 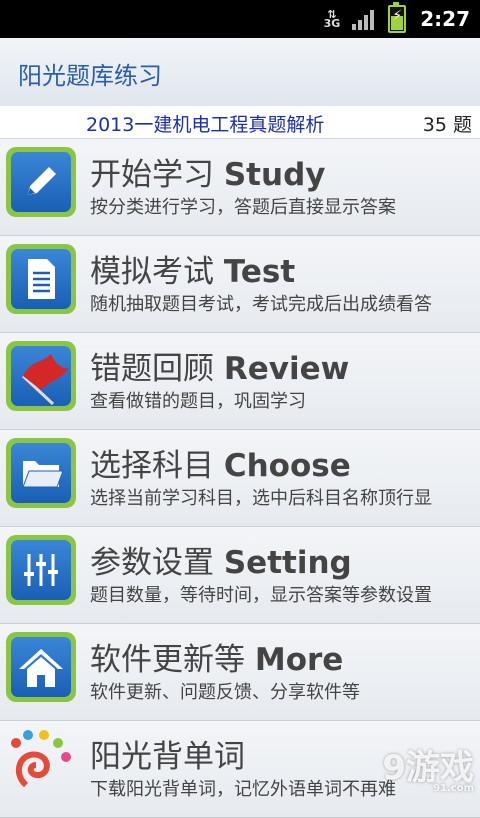 What do you see at coordinates (397, 17) in the screenshot?
I see `battery-charging-icon: ⚡` at bounding box center [397, 17].